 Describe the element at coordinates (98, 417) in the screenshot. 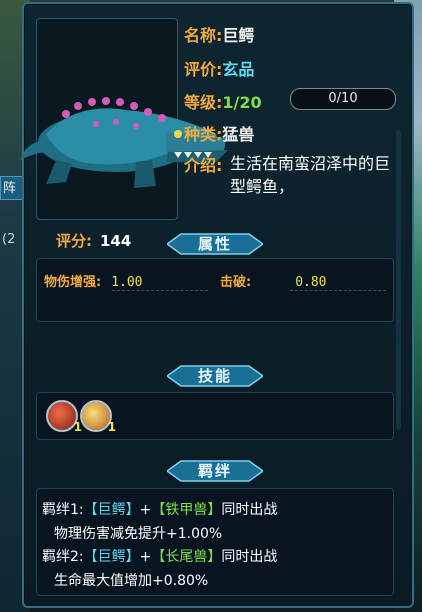

I see `fang-skill-icon: 1` at that location.